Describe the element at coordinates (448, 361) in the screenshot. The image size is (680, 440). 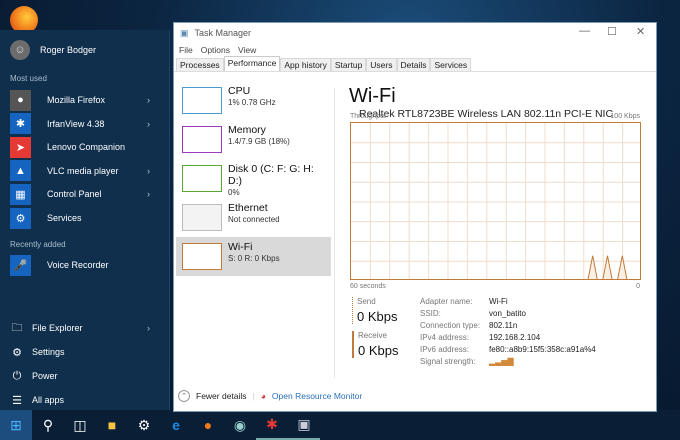
I see `detail-key: Signal strength:` at that location.